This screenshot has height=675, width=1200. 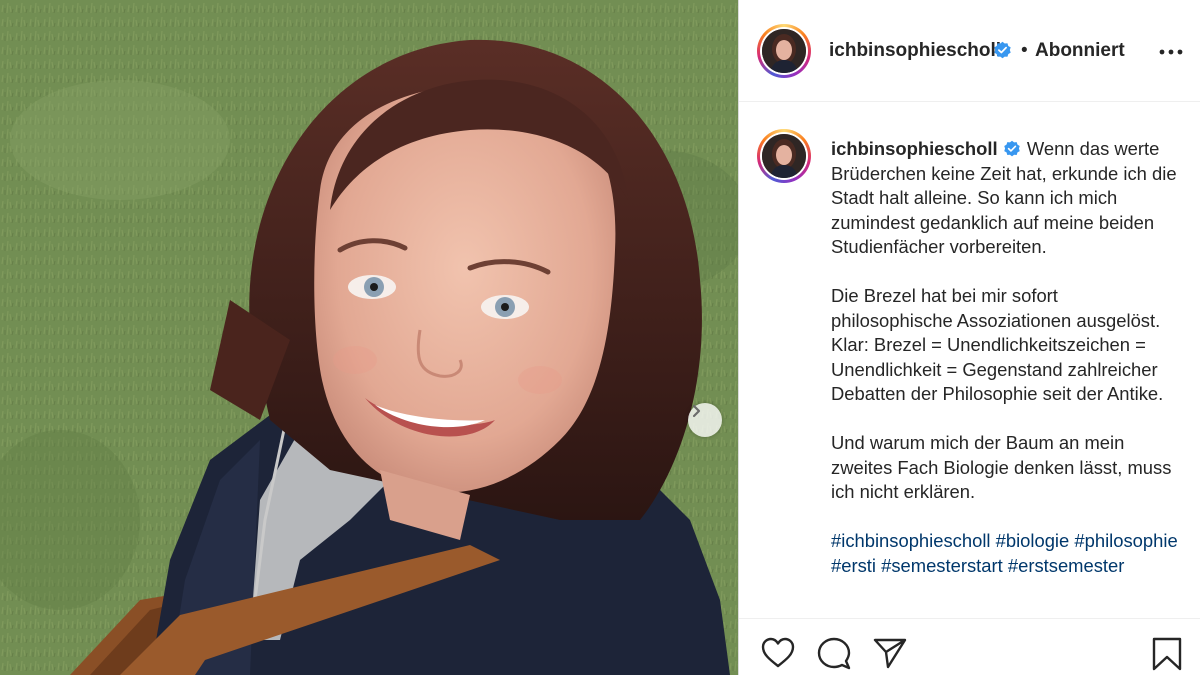 I want to click on comment-bubble-icon, so click(x=834, y=653).